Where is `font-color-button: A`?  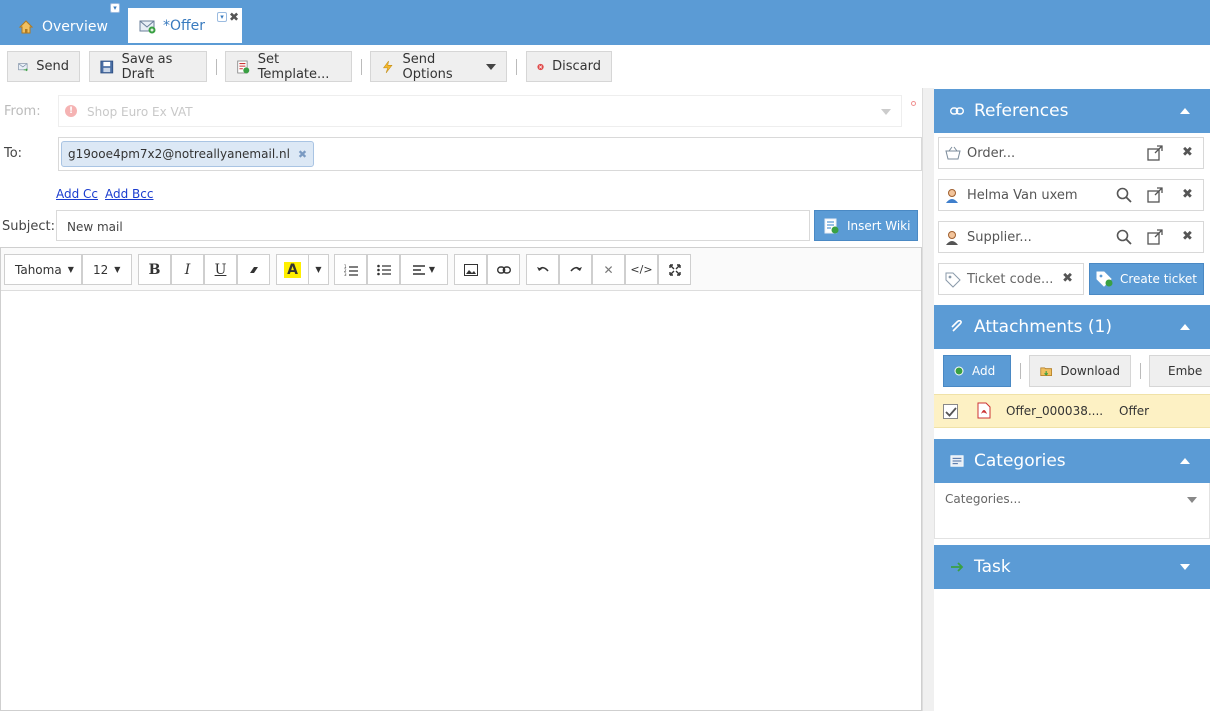 font-color-button: A is located at coordinates (292, 269).